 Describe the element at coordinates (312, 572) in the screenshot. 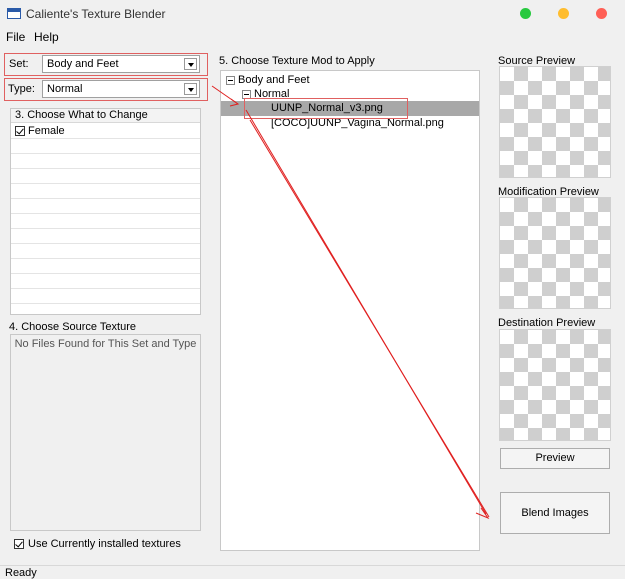

I see `status-bar: Ready` at that location.